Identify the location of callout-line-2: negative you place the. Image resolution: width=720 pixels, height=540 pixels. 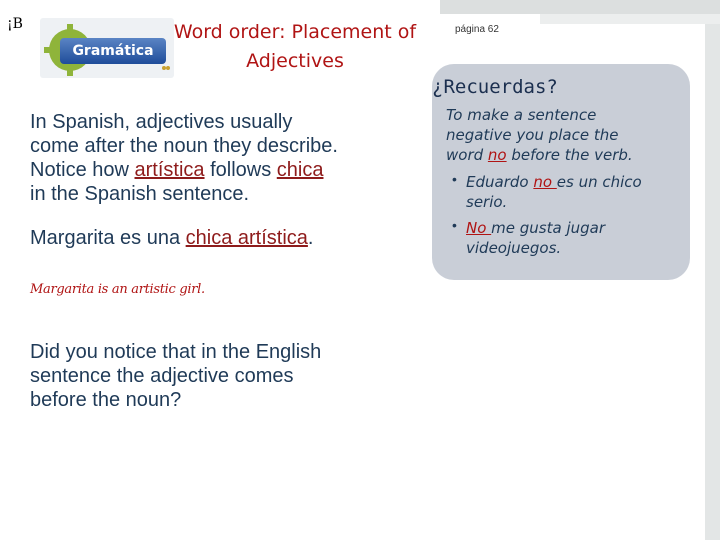
(532, 135).